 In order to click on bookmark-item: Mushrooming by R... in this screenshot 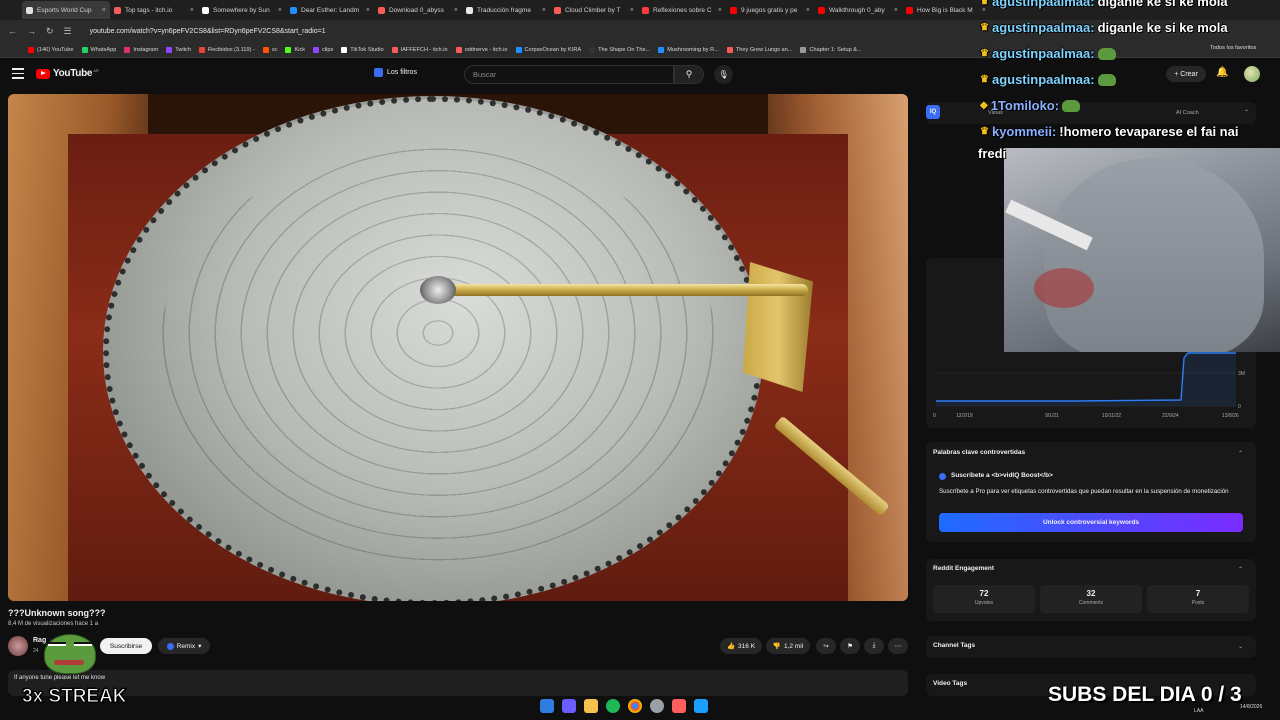, I will do `click(688, 49)`.